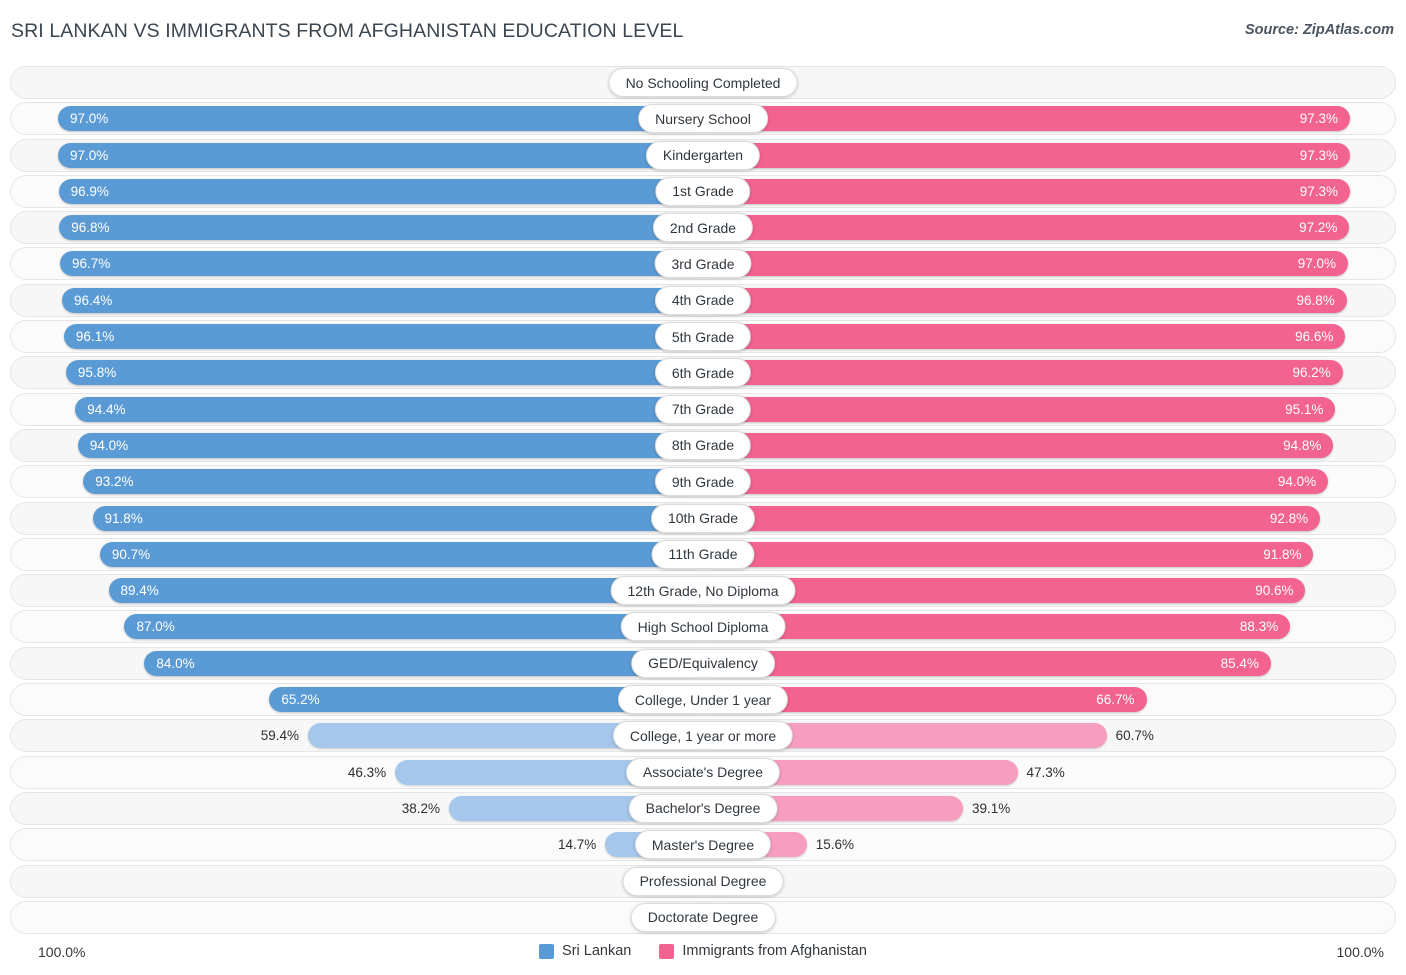 Image resolution: width=1406 pixels, height=975 pixels. I want to click on category-label-pill: 11th Grade, so click(703, 554).